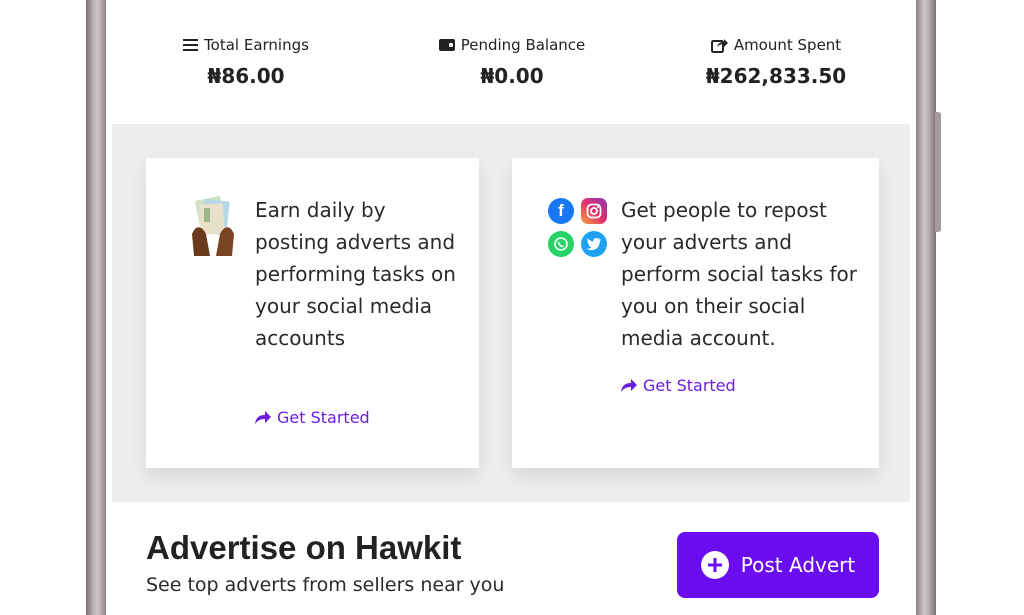 The width and height of the screenshot is (1024, 615). I want to click on phone-frame-right, so click(926, 307).